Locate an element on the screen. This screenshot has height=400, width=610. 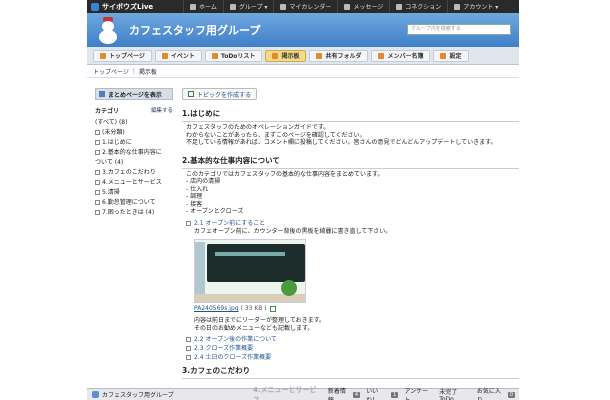
group-icon is located at coordinates (232, 6).